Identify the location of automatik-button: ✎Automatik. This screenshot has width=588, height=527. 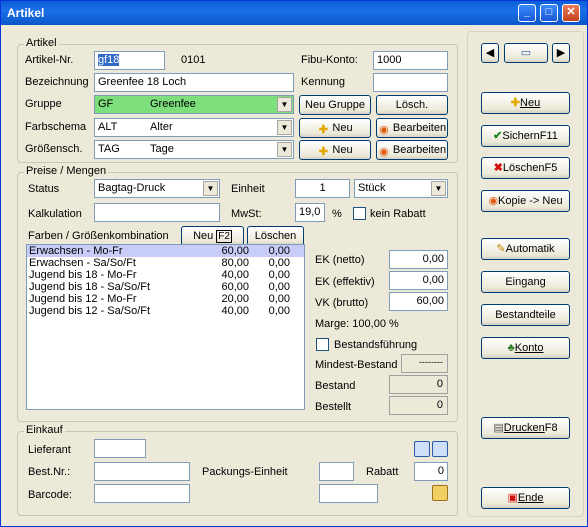
(525, 249).